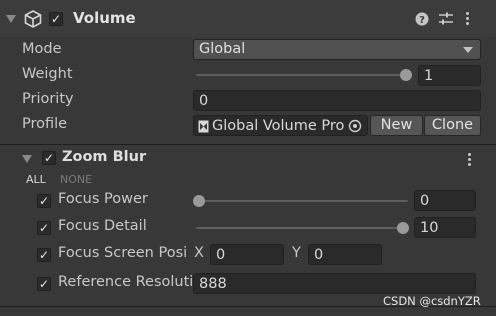 Image resolution: width=496 pixels, height=316 pixels. What do you see at coordinates (44, 201) in the screenshot?
I see `focus-power-override-checkbox: ✓` at bounding box center [44, 201].